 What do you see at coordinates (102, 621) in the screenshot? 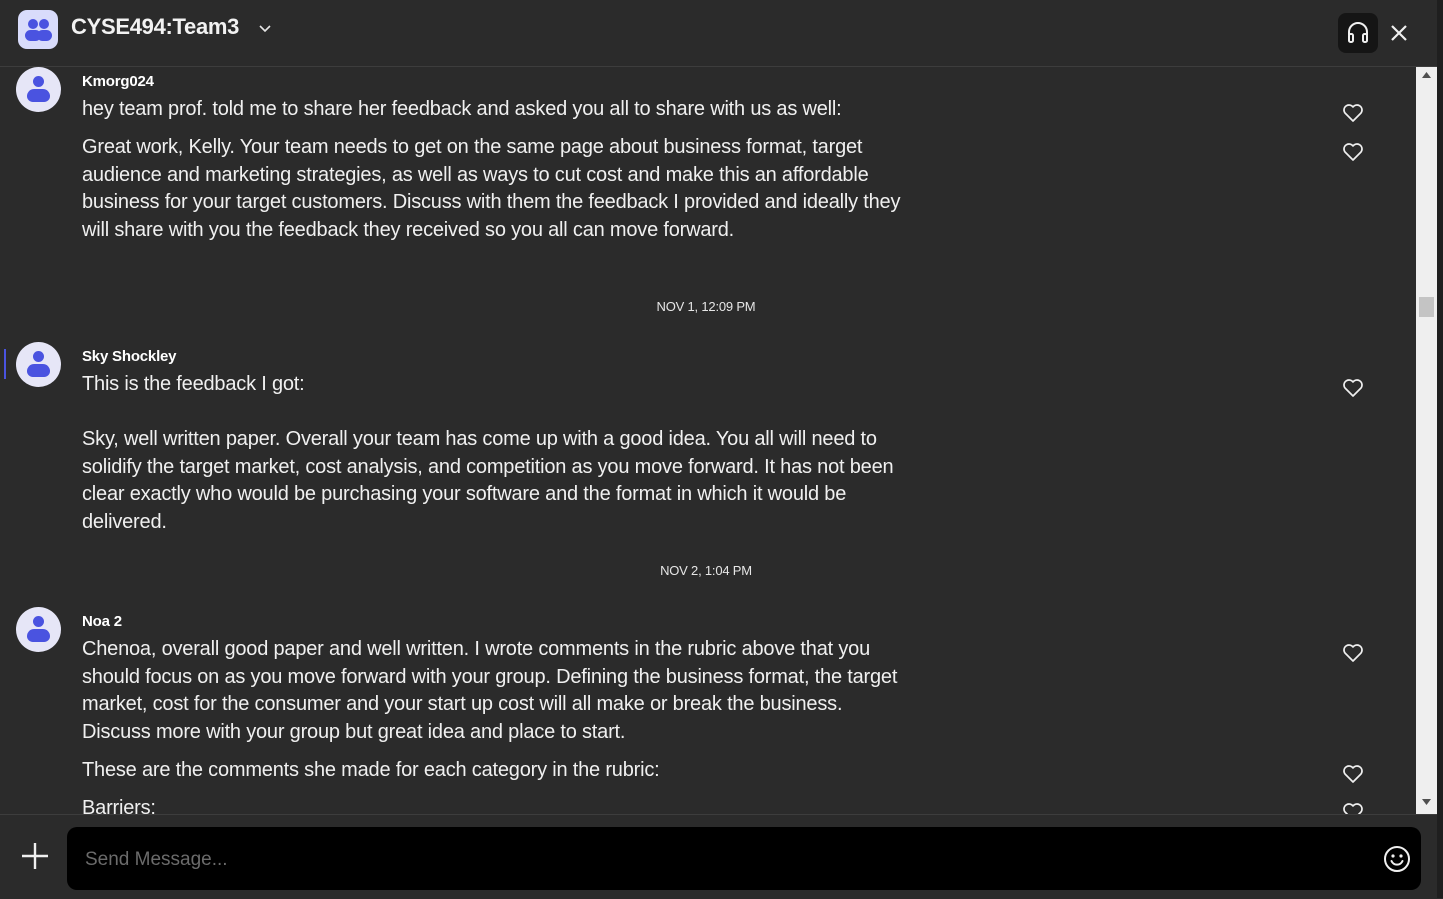
I see `message-author: Noa 2` at bounding box center [102, 621].